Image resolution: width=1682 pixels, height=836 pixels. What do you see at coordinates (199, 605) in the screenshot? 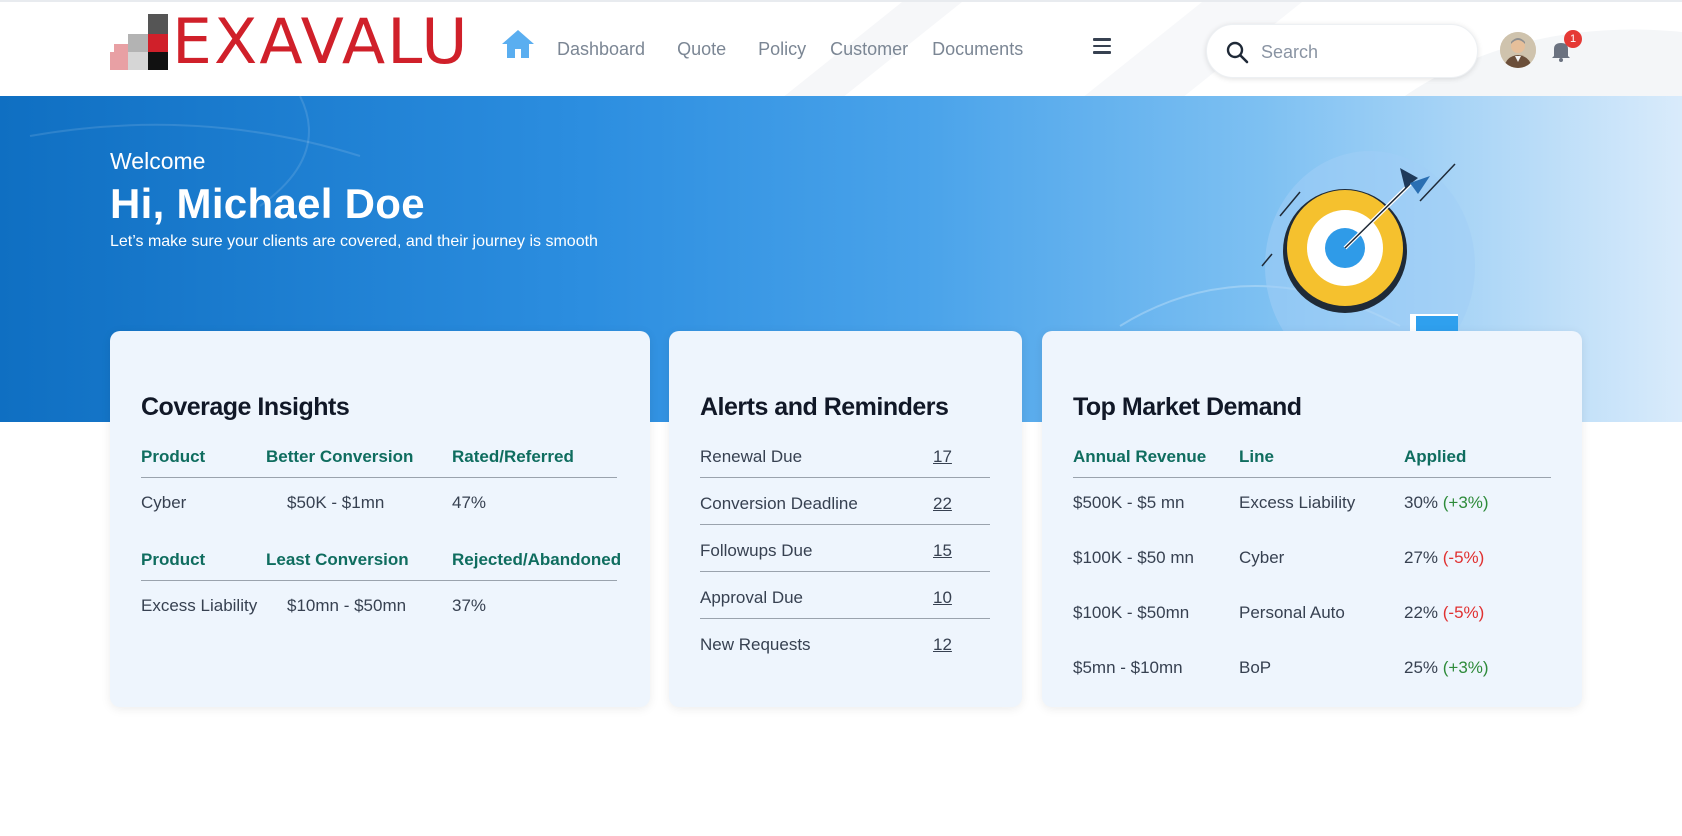
I see `coverage-least-product: Excess Liability` at bounding box center [199, 605].